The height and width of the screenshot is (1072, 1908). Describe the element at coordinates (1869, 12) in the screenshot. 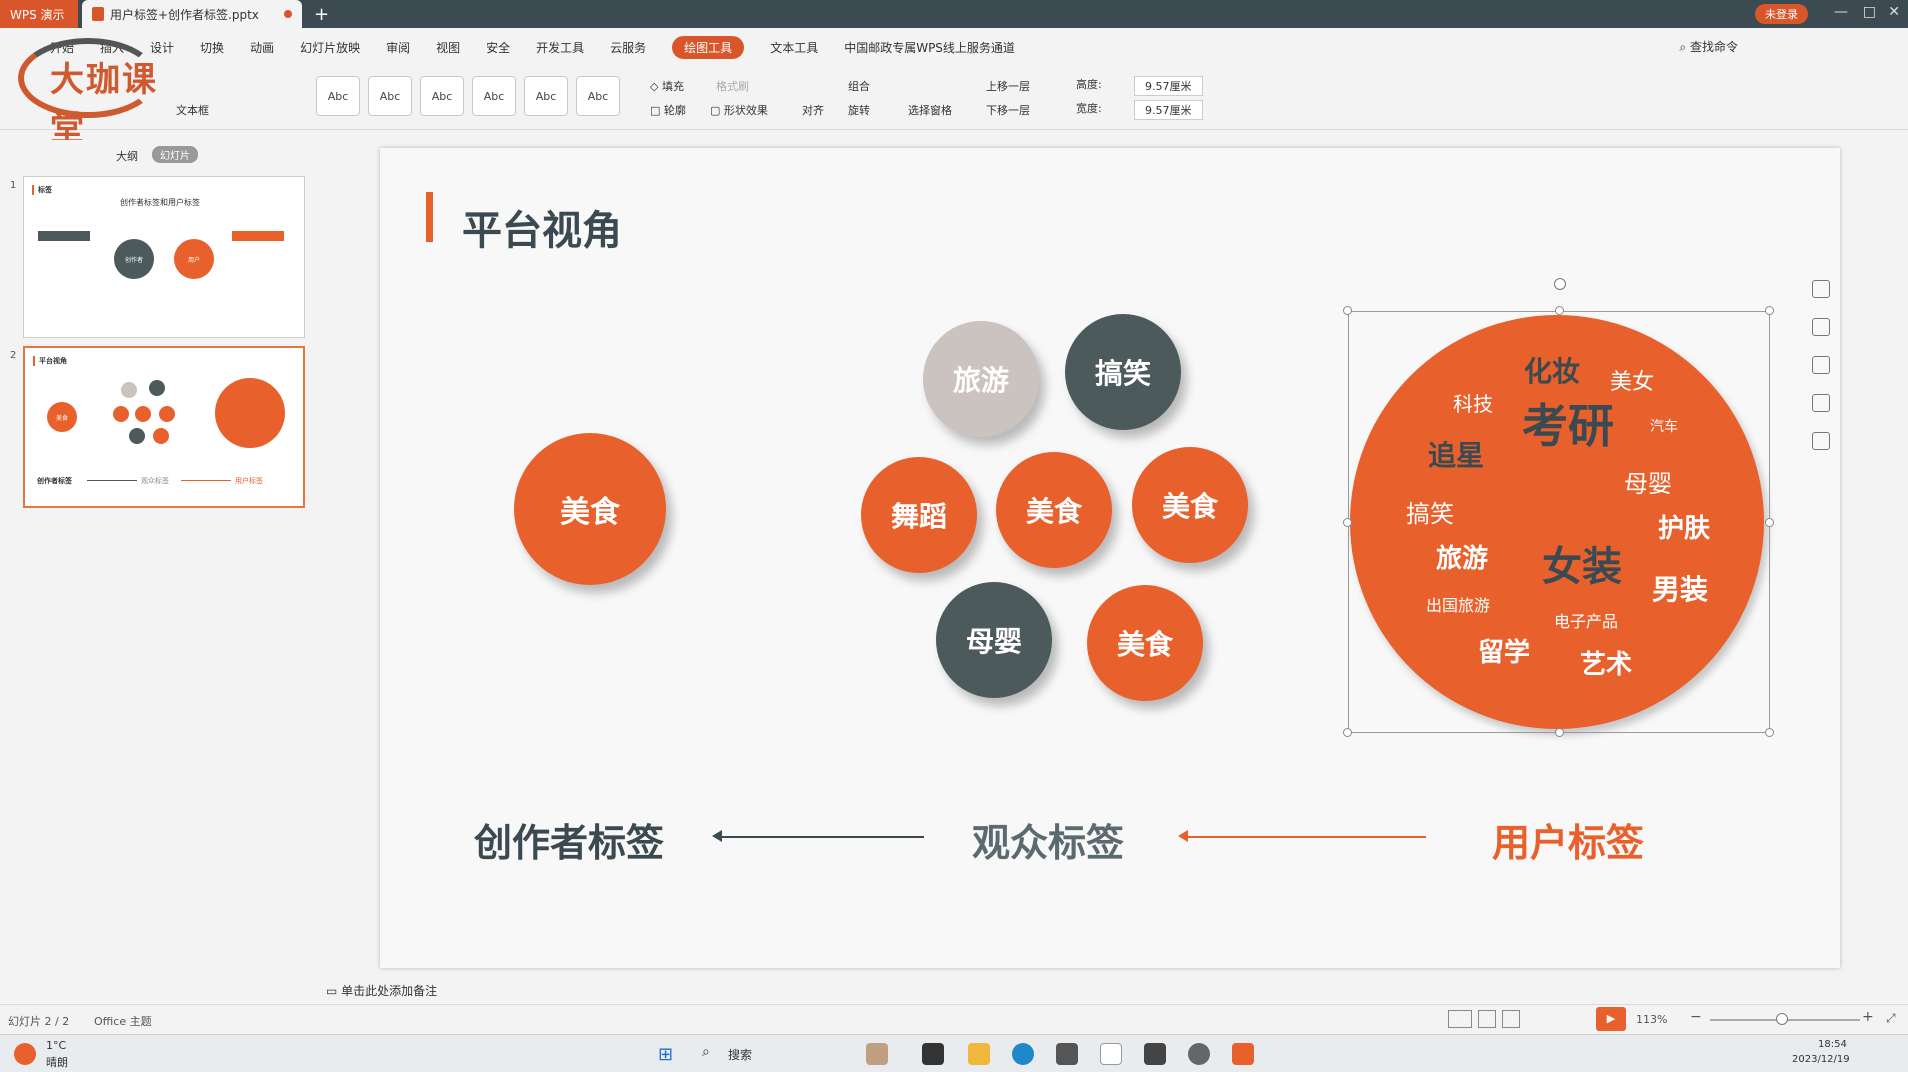

I see `maximize-icon: □` at that location.